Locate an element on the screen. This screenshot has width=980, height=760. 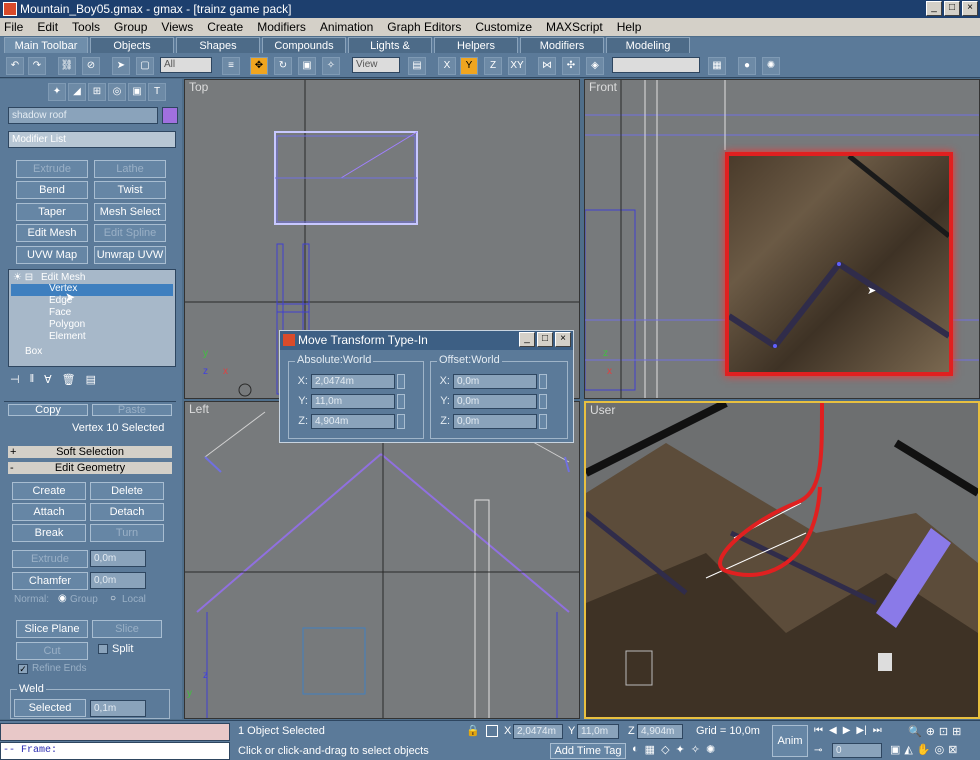
absolute-y-spinner is located at coordinates (401, 401).